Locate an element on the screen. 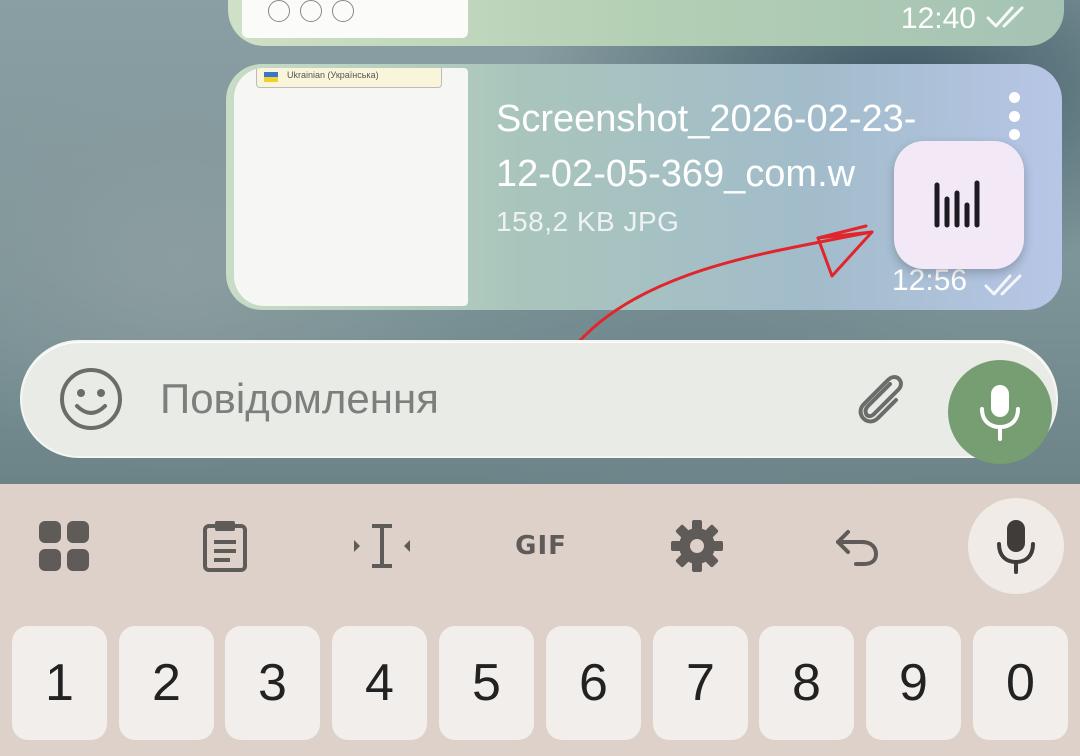 This screenshot has width=1080, height=756. key-5: 5 is located at coordinates (486, 683).